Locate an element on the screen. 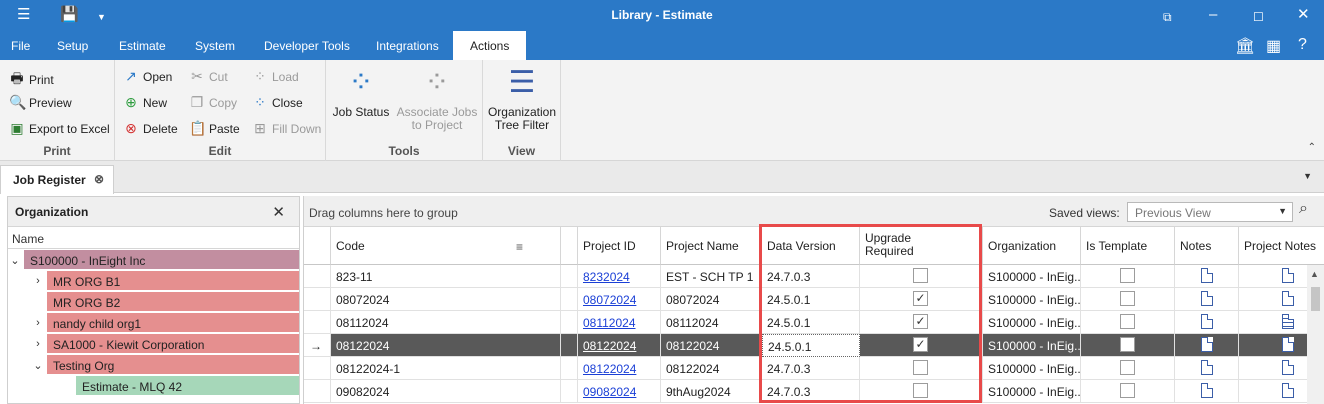  project-id-link: 08122024 is located at coordinates (609, 346).